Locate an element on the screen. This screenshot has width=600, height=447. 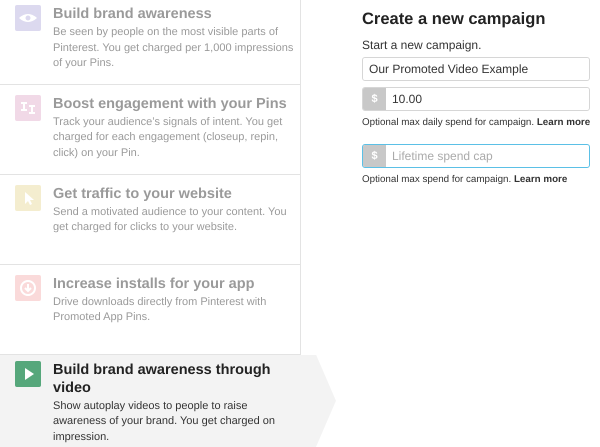
amount-input: 10.00 is located at coordinates (488, 99).